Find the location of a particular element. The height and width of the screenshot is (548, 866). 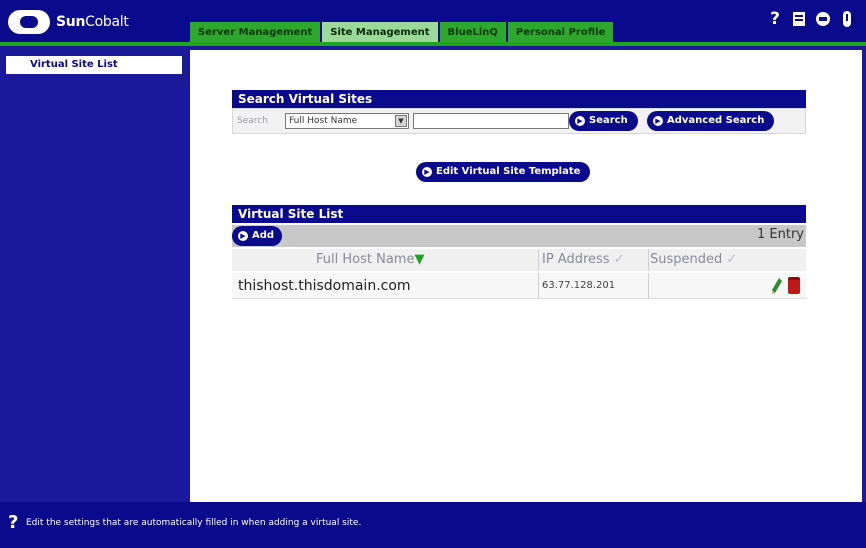

logo-text: SunCobalt is located at coordinates (92, 22).